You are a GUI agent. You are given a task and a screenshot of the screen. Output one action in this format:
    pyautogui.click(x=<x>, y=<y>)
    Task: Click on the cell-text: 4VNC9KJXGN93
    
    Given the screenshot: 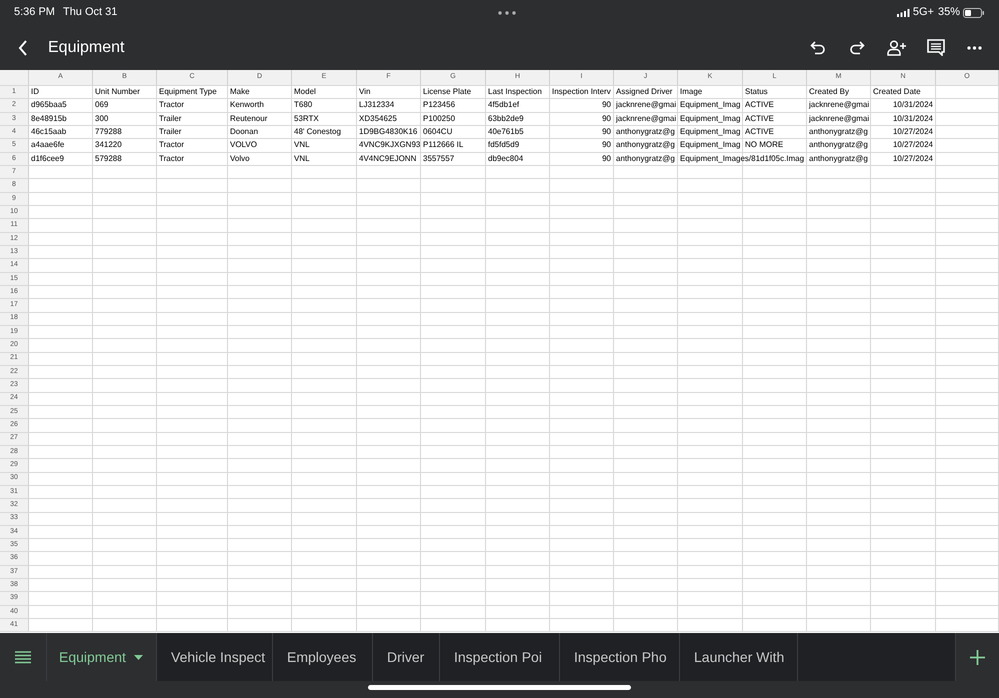 What is the action you would take?
    pyautogui.click(x=389, y=145)
    